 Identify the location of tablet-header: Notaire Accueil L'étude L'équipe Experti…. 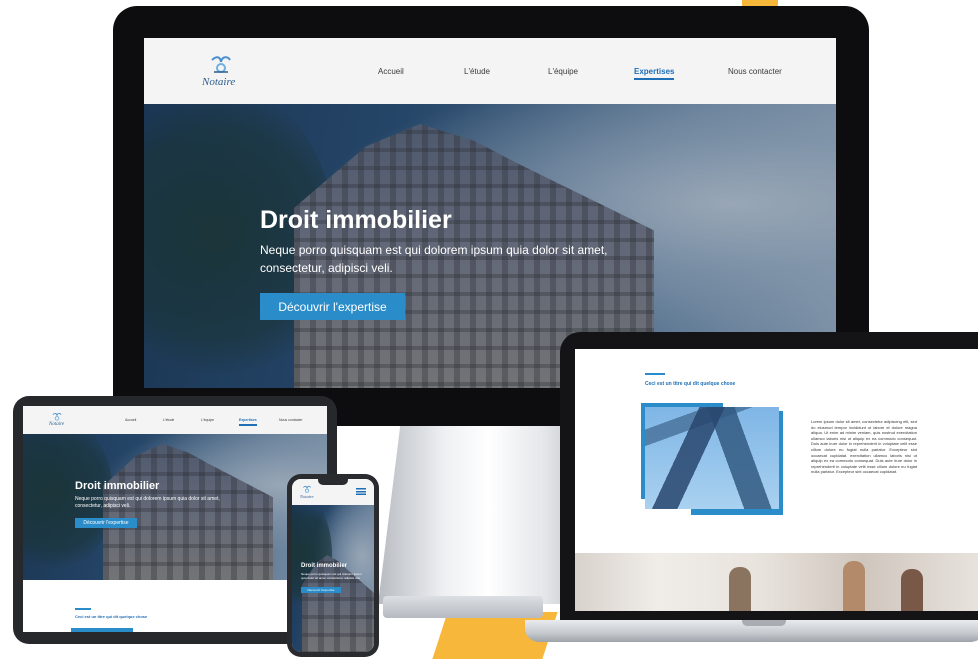
(175, 420).